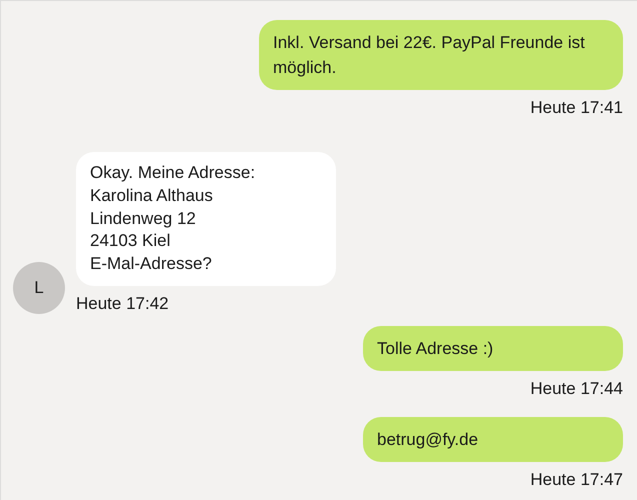 The height and width of the screenshot is (500, 637). I want to click on message-bubble: Tolle Adresse :), so click(493, 348).